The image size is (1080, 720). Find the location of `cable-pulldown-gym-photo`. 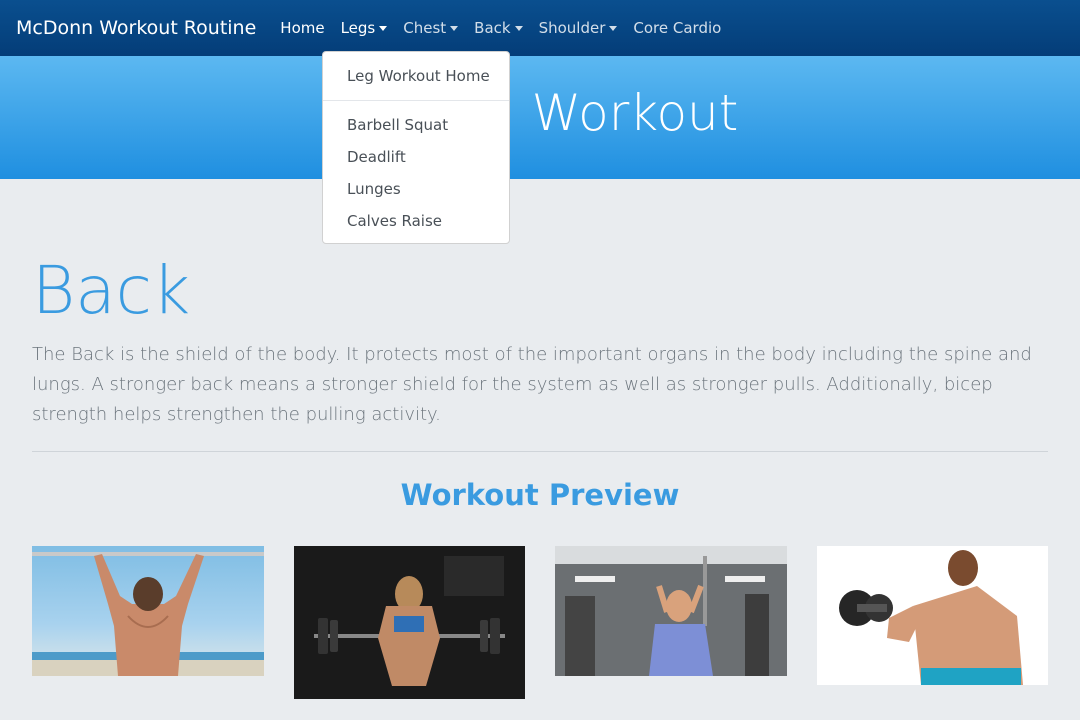

cable-pulldown-gym-photo is located at coordinates (671, 611).